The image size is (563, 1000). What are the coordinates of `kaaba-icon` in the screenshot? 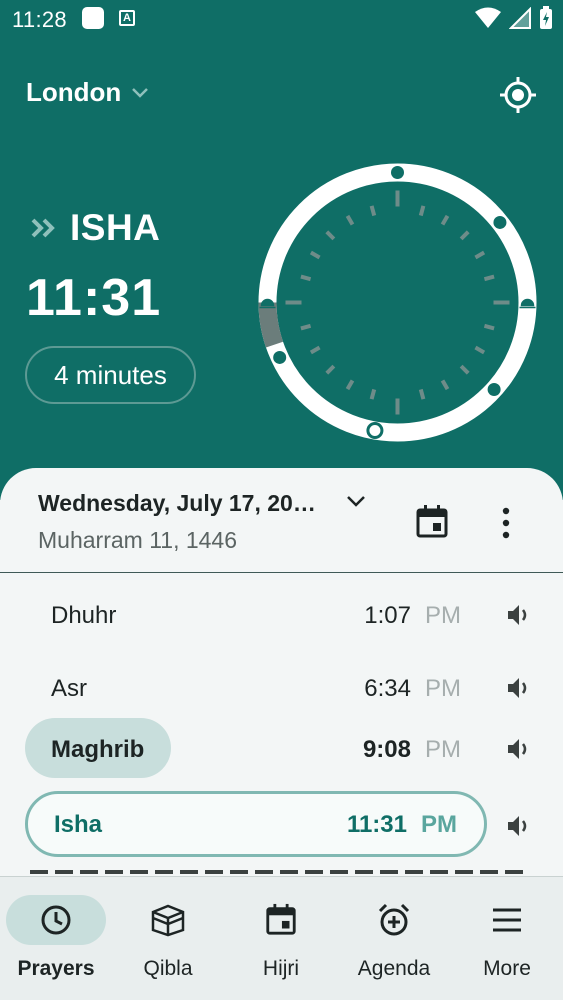 It's located at (168, 920).